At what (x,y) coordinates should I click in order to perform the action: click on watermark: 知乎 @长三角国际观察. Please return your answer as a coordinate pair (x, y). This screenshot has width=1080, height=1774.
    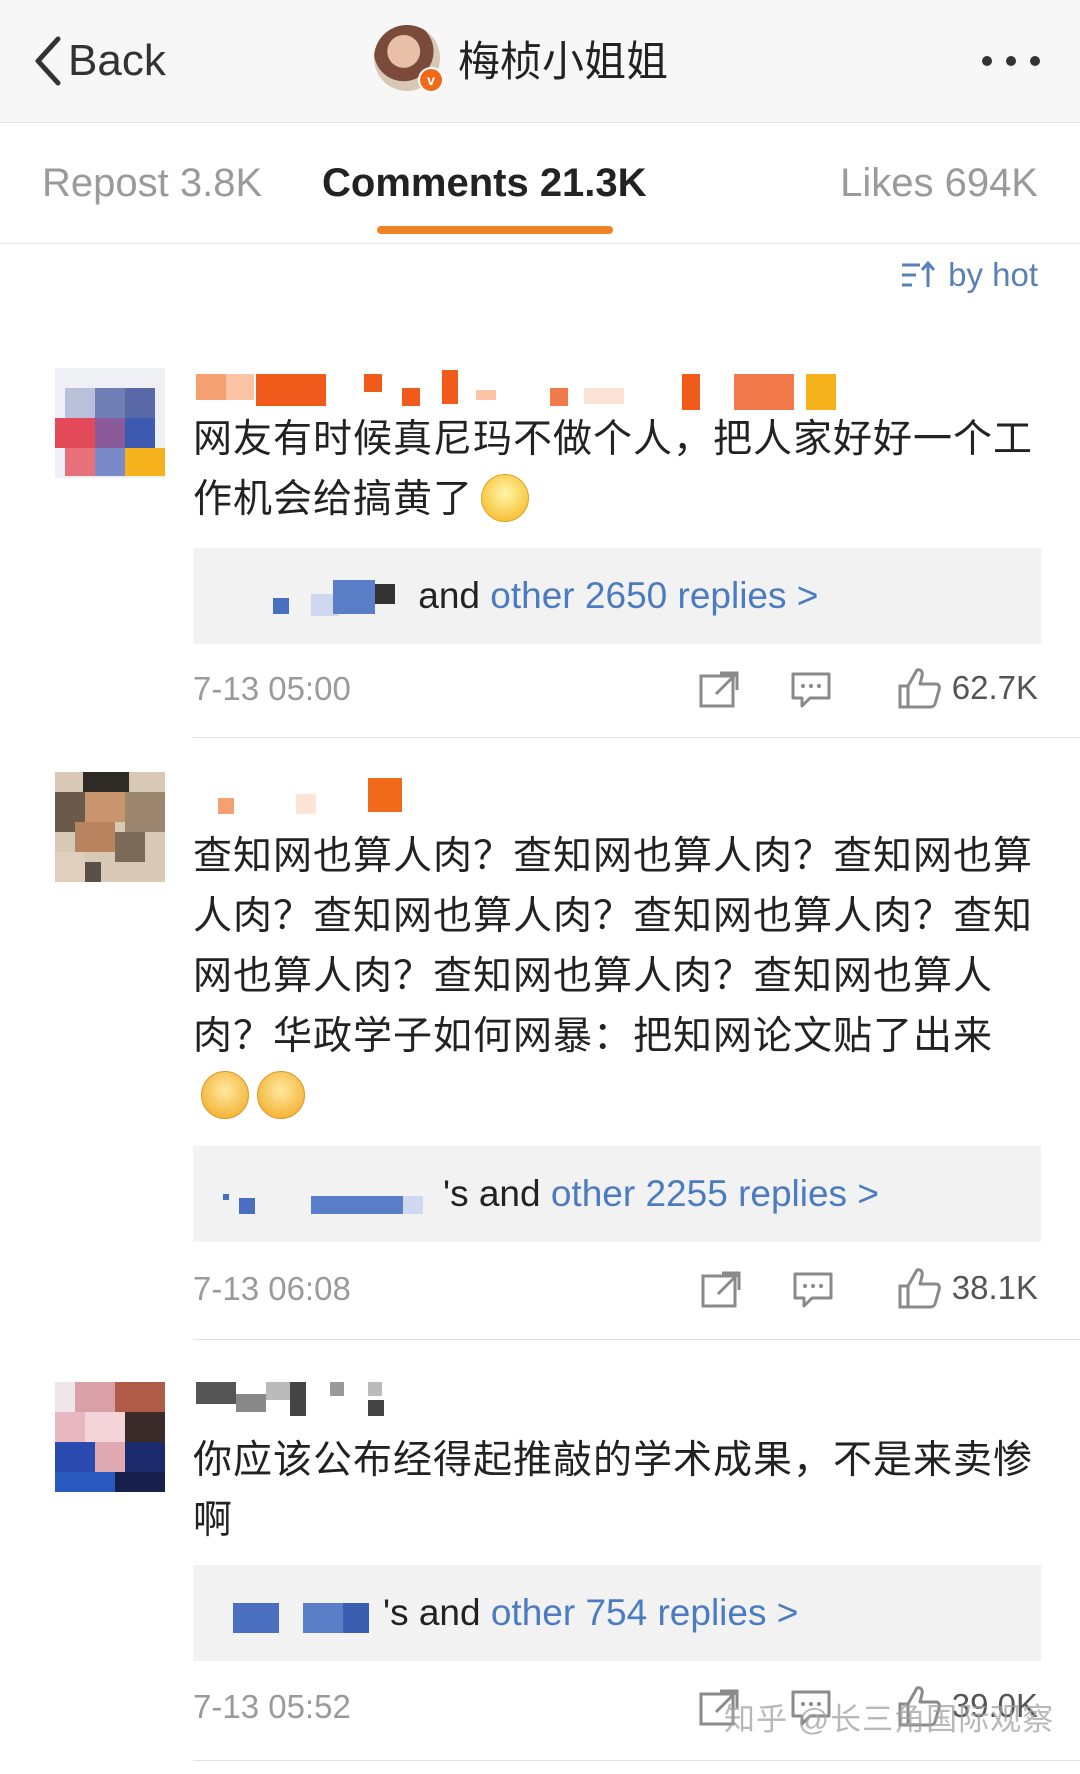
    Looking at the image, I should click on (889, 1719).